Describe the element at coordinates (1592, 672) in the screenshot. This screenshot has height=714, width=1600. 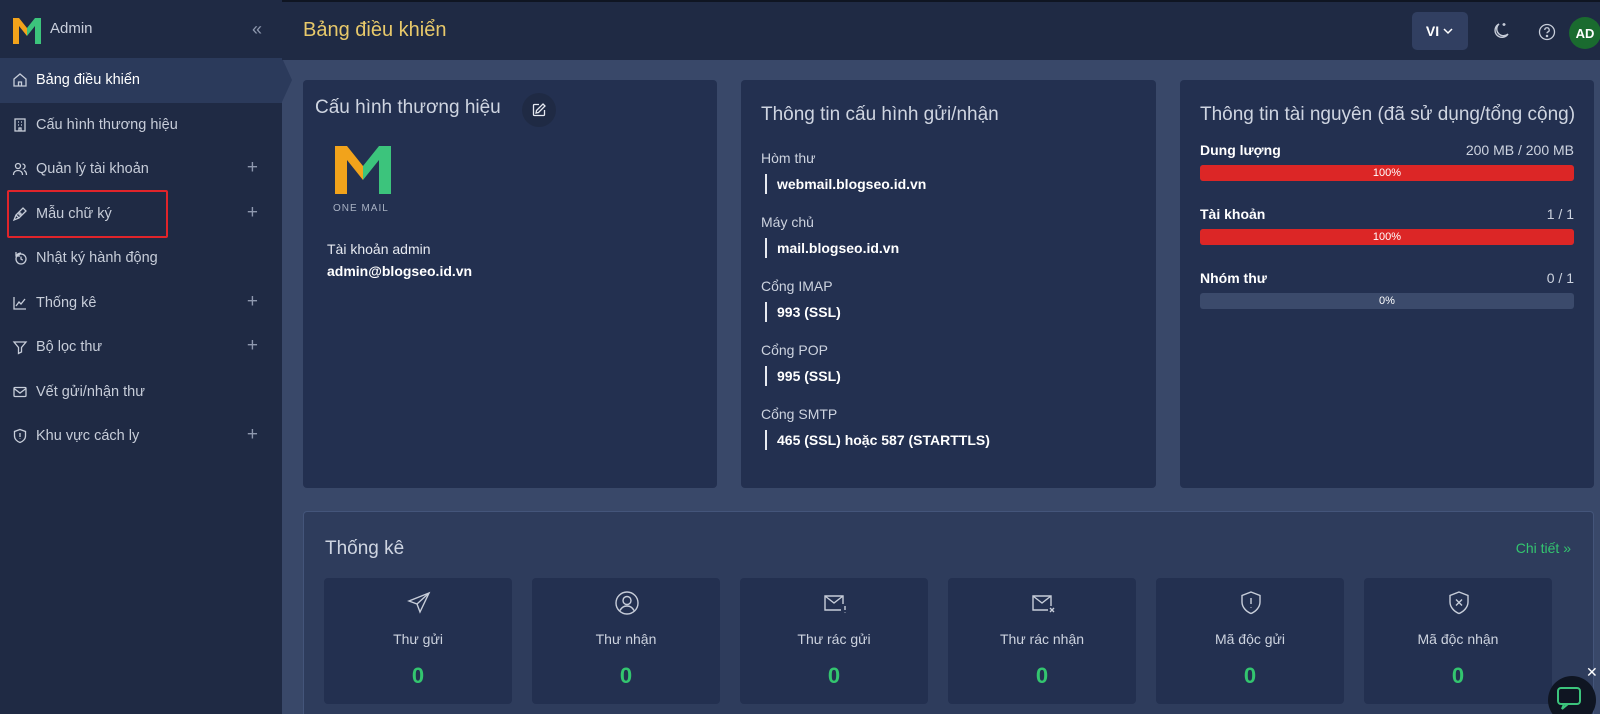
I see `chat-close-icon: ✕` at that location.